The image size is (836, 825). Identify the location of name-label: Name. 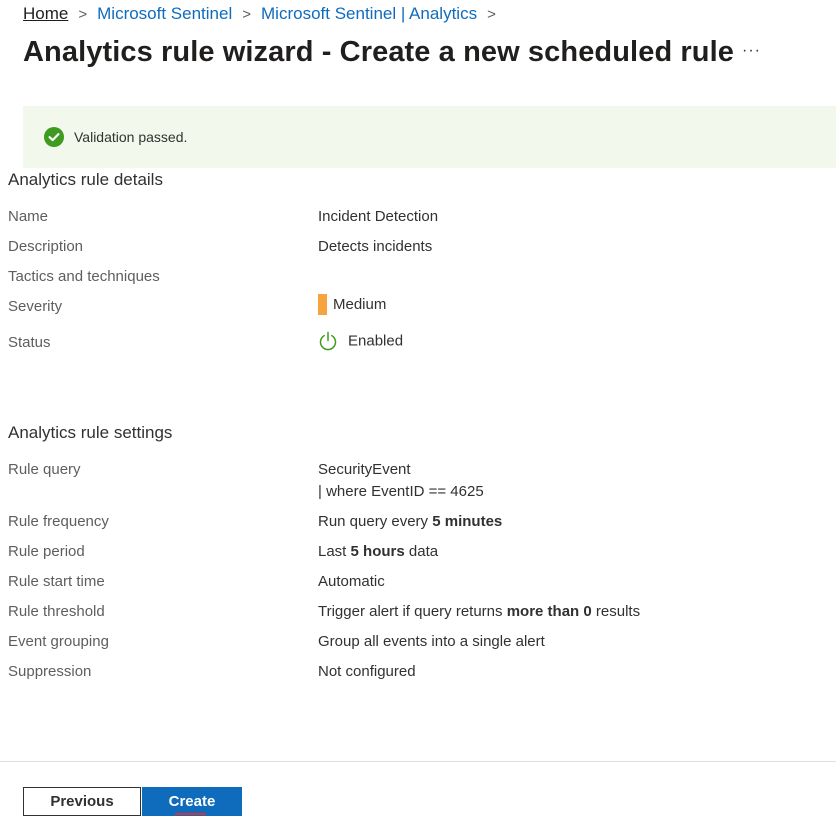
(28, 216).